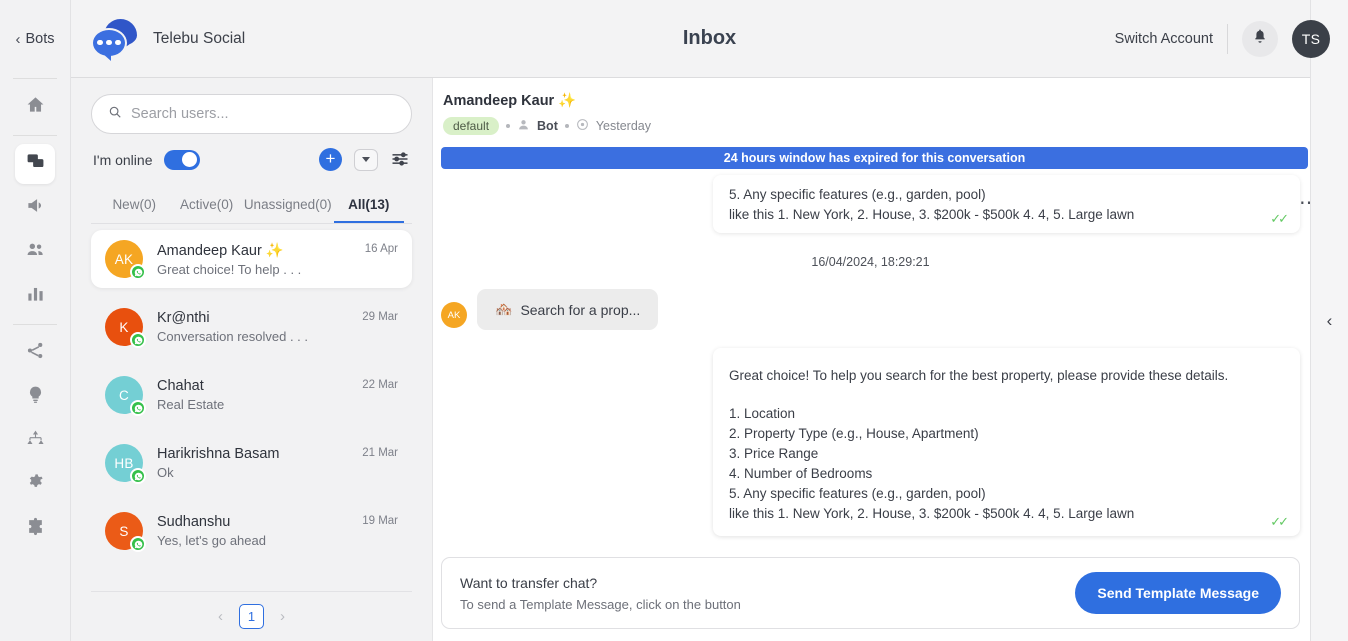 This screenshot has height=641, width=1348. Describe the element at coordinates (1164, 39) in the screenshot. I see `switch-account-button: Switch Account` at that location.